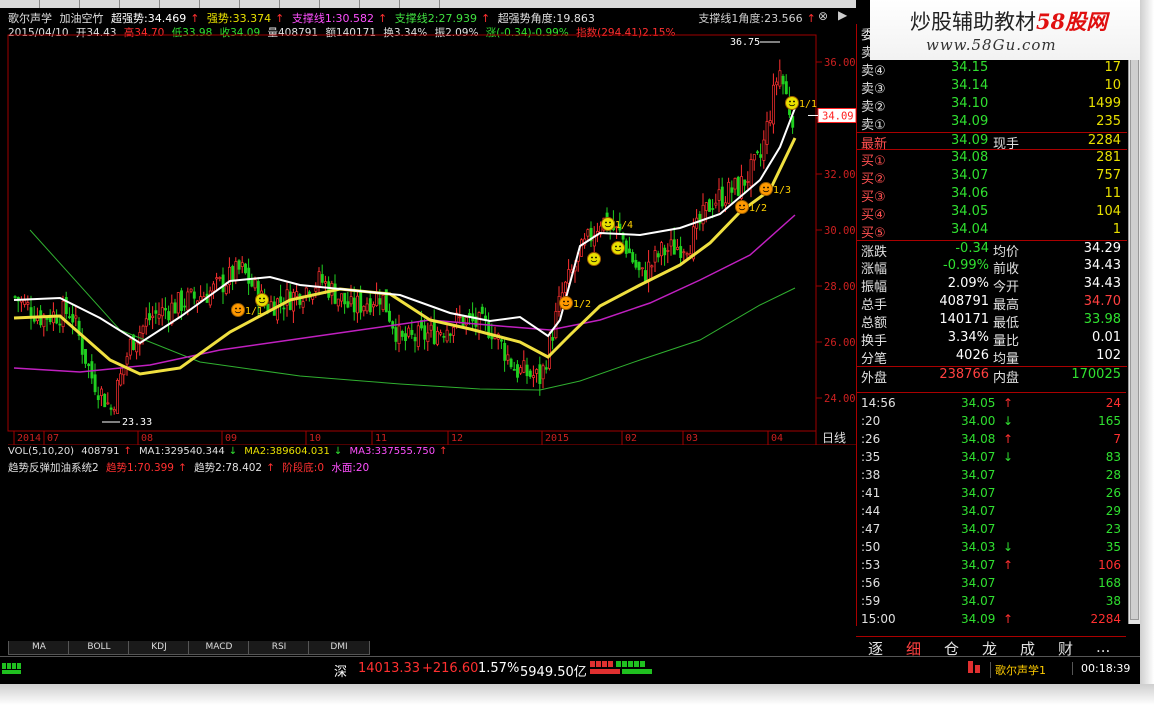  What do you see at coordinates (992, 213) in the screenshot?
I see `bid-row: 买④ 34.05 104` at bounding box center [992, 213].